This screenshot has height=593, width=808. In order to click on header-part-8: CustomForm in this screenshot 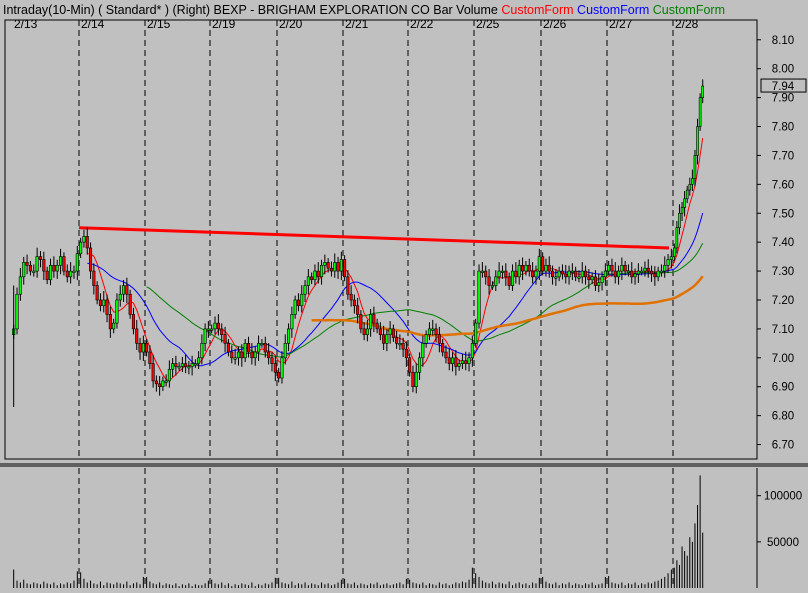, I will do `click(687, 10)`.